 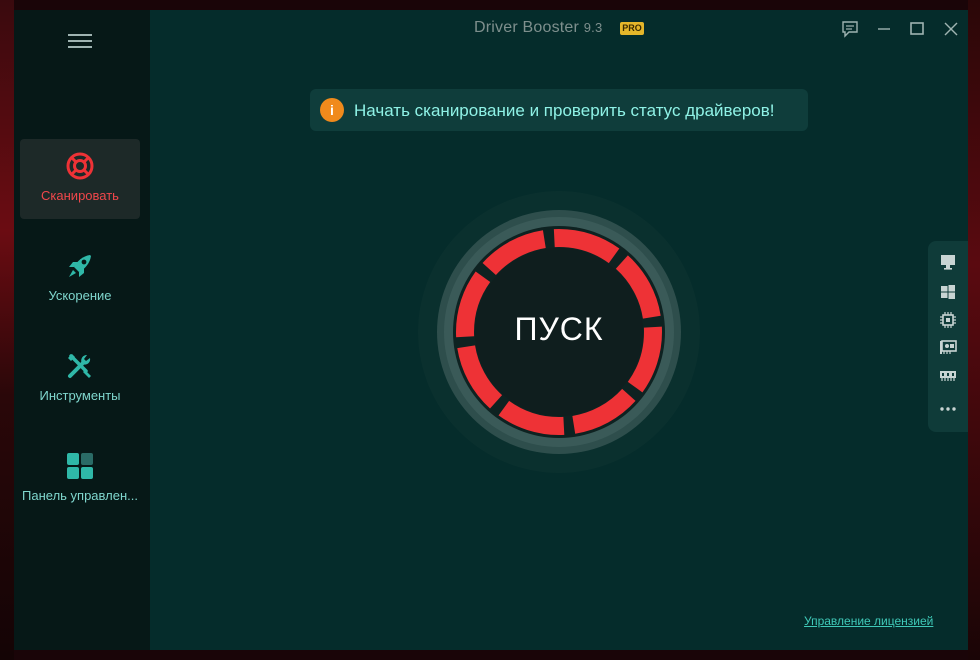 What do you see at coordinates (332, 110) in the screenshot?
I see `info-icon: i` at bounding box center [332, 110].